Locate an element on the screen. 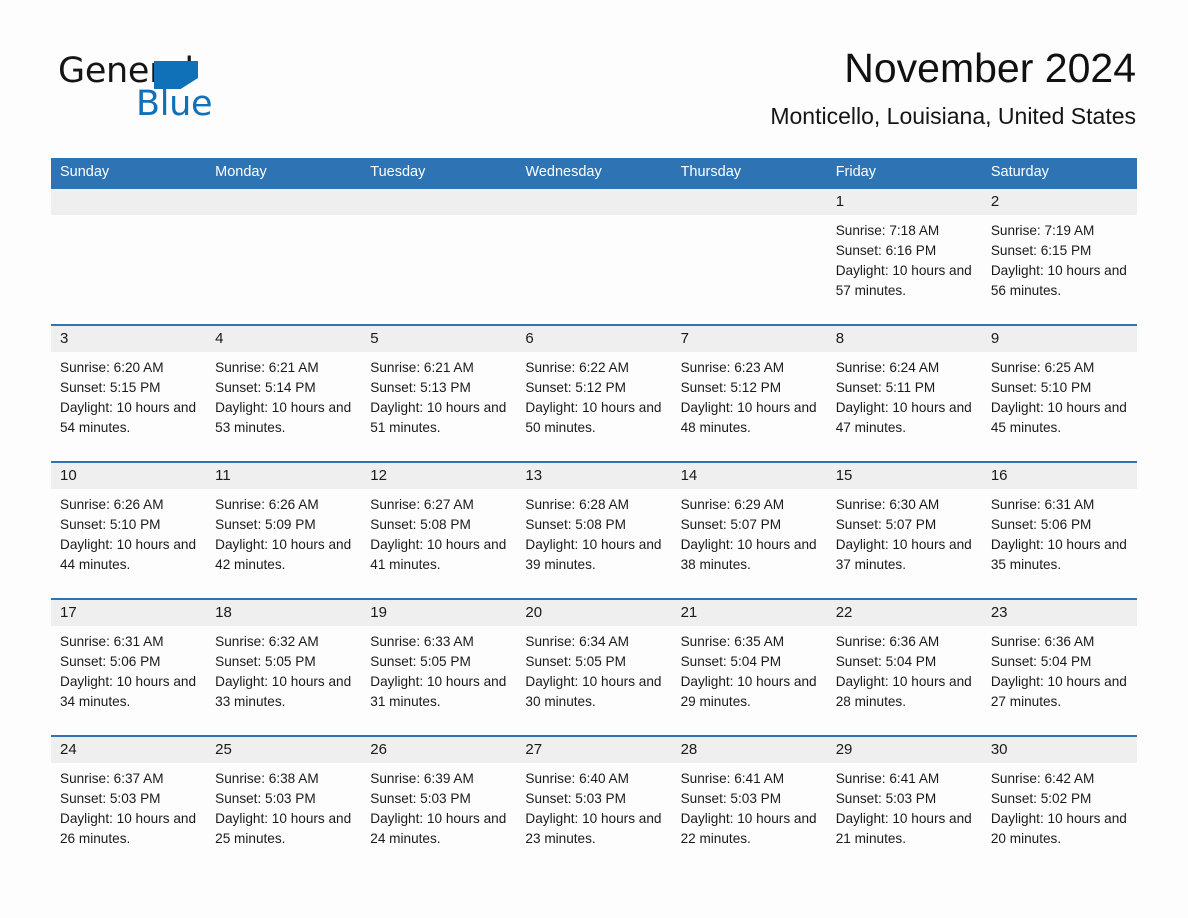  day-number: 10 is located at coordinates (128, 476).